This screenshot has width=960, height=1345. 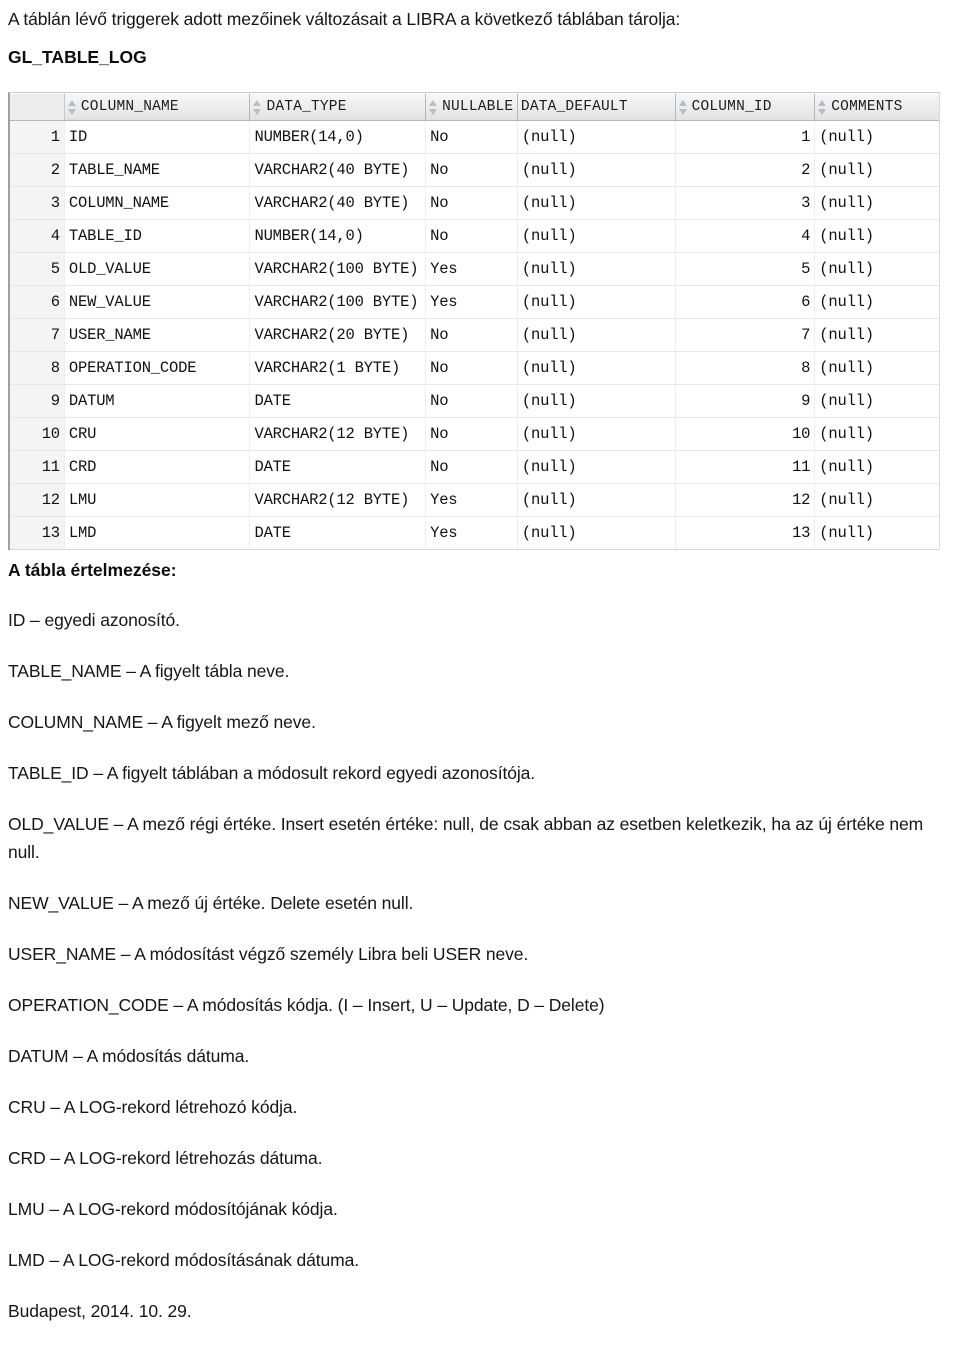 I want to click on grid-cell-column-id: 4, so click(x=746, y=236).